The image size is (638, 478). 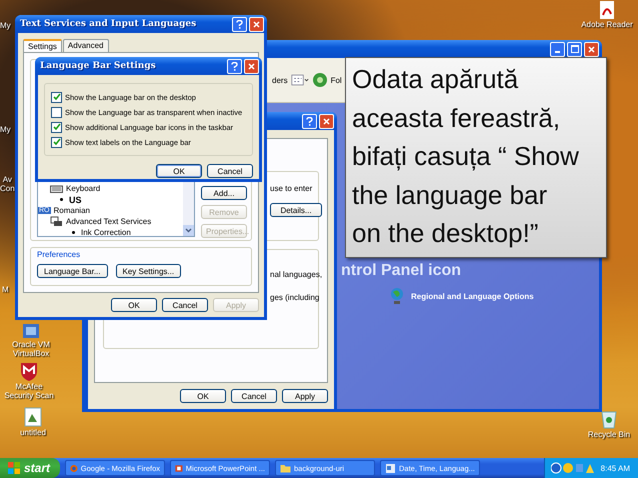 What do you see at coordinates (557, 49) in the screenshot?
I see `minimize-button` at bounding box center [557, 49].